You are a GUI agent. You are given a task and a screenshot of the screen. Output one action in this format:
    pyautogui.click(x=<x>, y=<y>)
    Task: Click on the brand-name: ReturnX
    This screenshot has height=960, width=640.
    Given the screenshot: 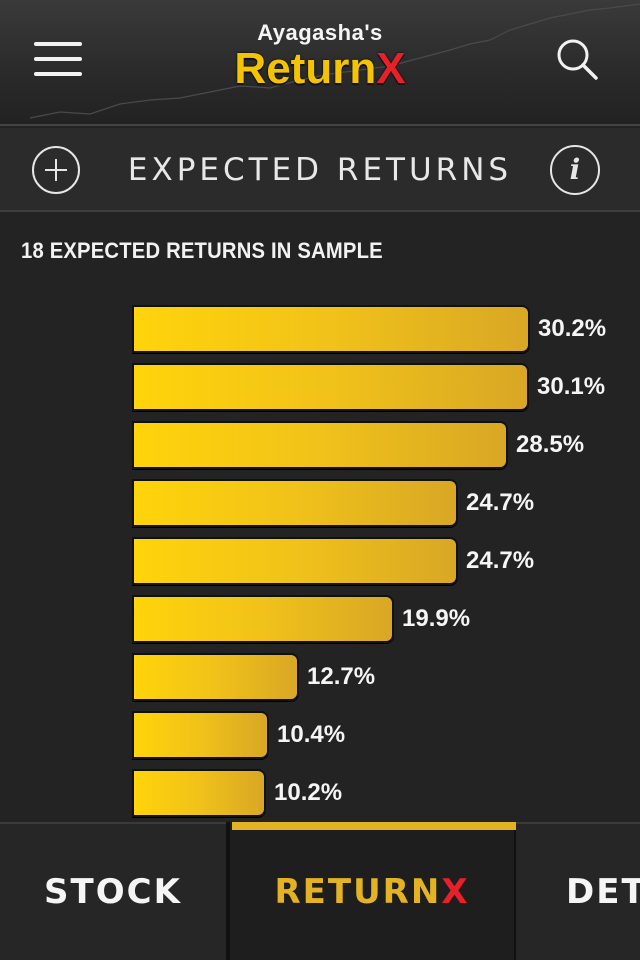 What is the action you would take?
    pyautogui.click(x=320, y=69)
    